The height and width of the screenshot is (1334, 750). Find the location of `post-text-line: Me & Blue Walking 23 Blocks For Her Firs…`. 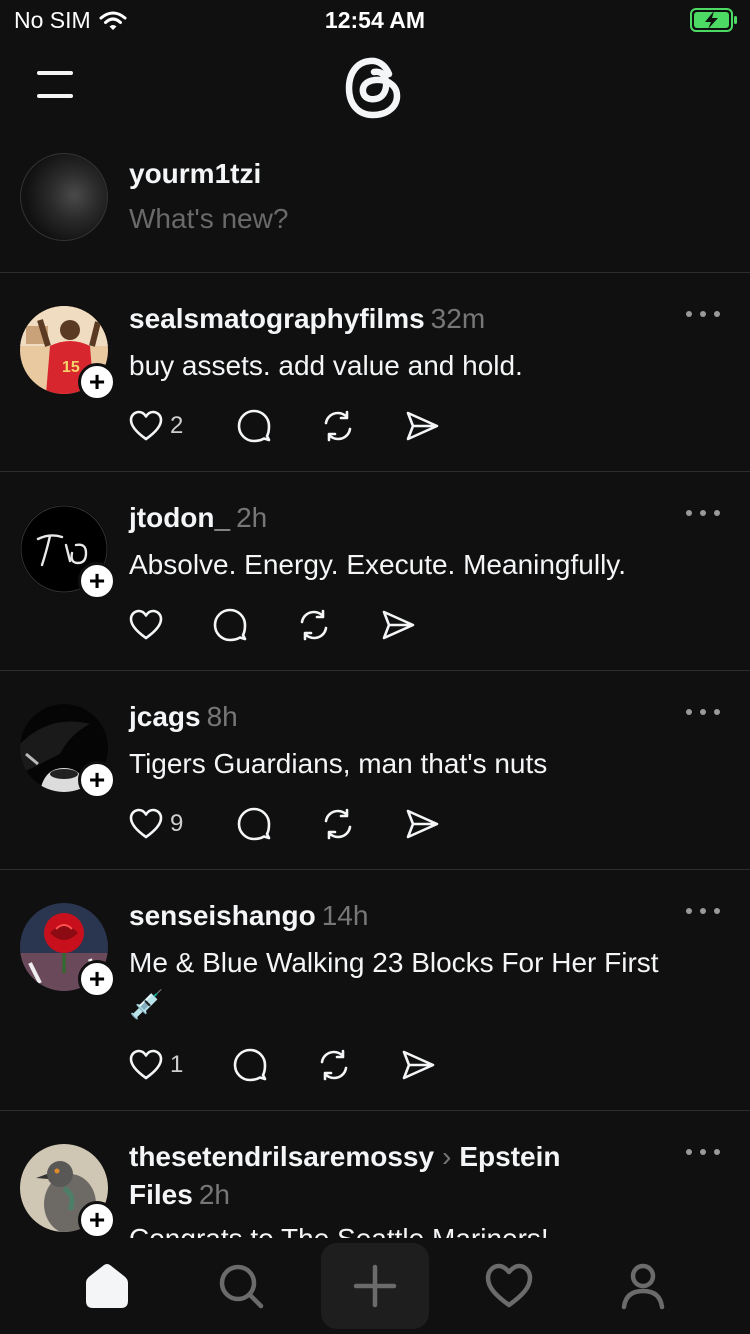

post-text-line: Me & Blue Walking 23 Blocks For Her Firs… is located at coordinates (394, 962).